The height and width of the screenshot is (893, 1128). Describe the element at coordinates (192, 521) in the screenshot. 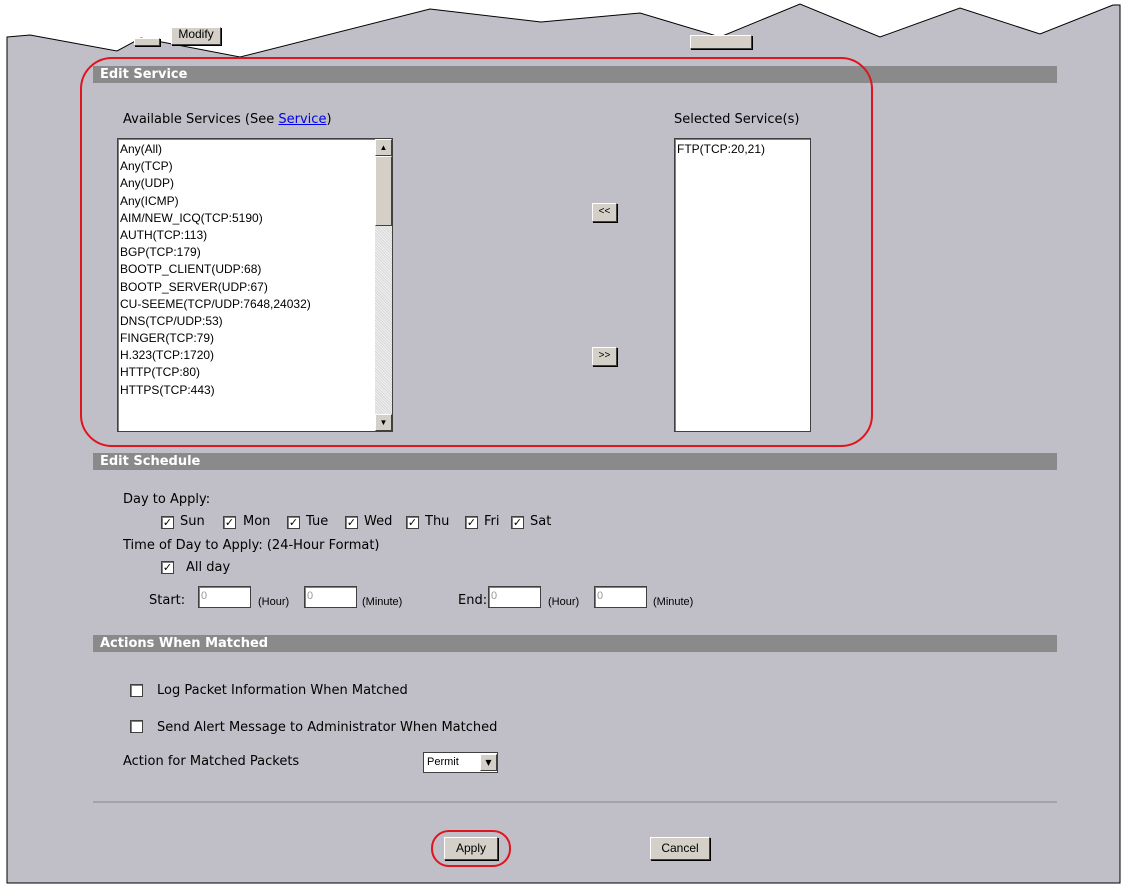

I see `day-label-sun: Sun` at that location.